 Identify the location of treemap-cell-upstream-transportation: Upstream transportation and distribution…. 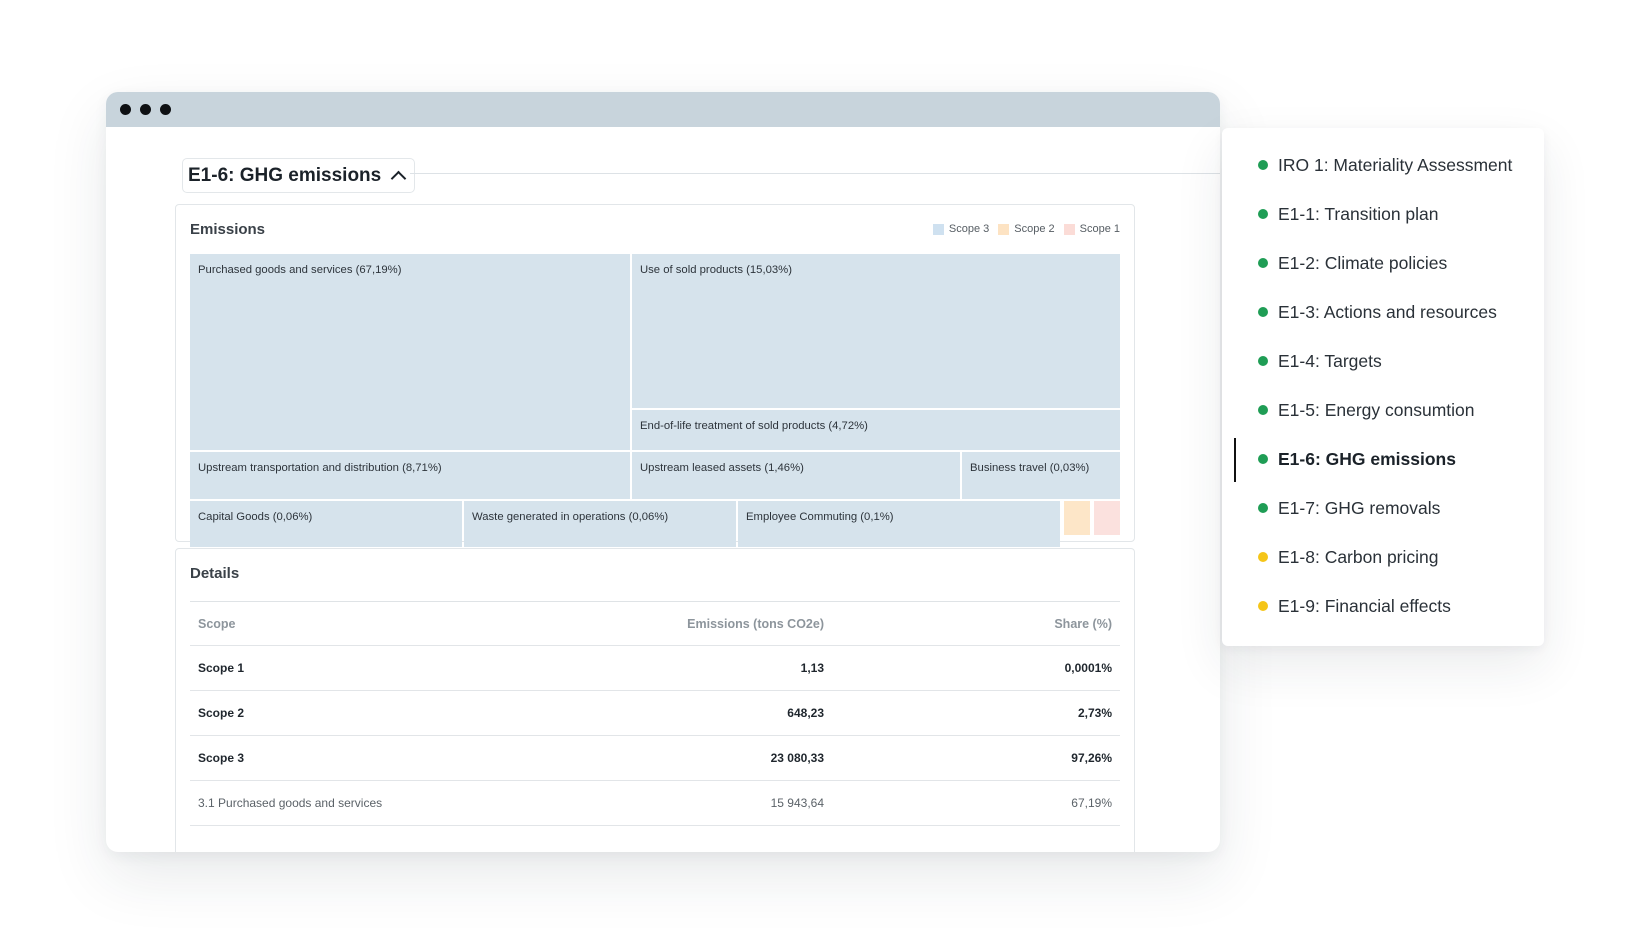
(410, 475).